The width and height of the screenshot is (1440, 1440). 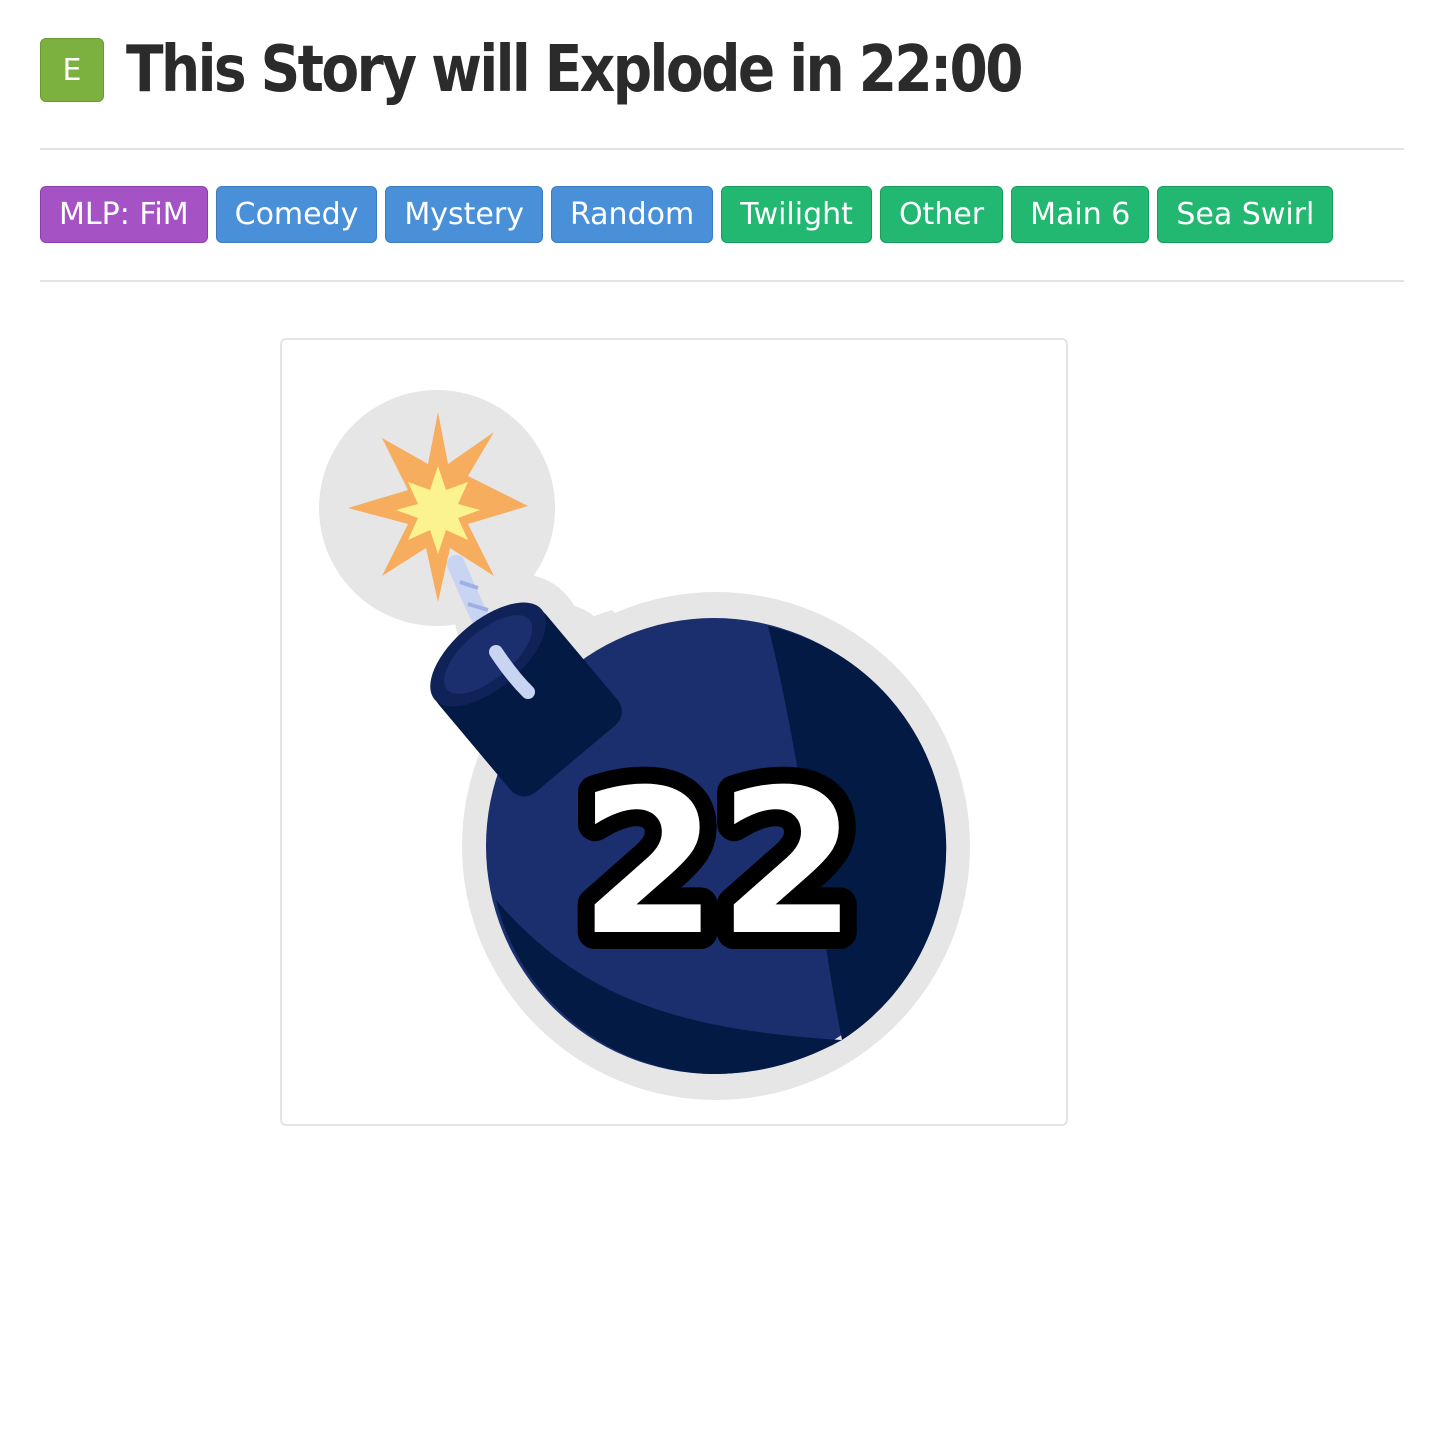 I want to click on rating-badge: E, so click(x=72, y=70).